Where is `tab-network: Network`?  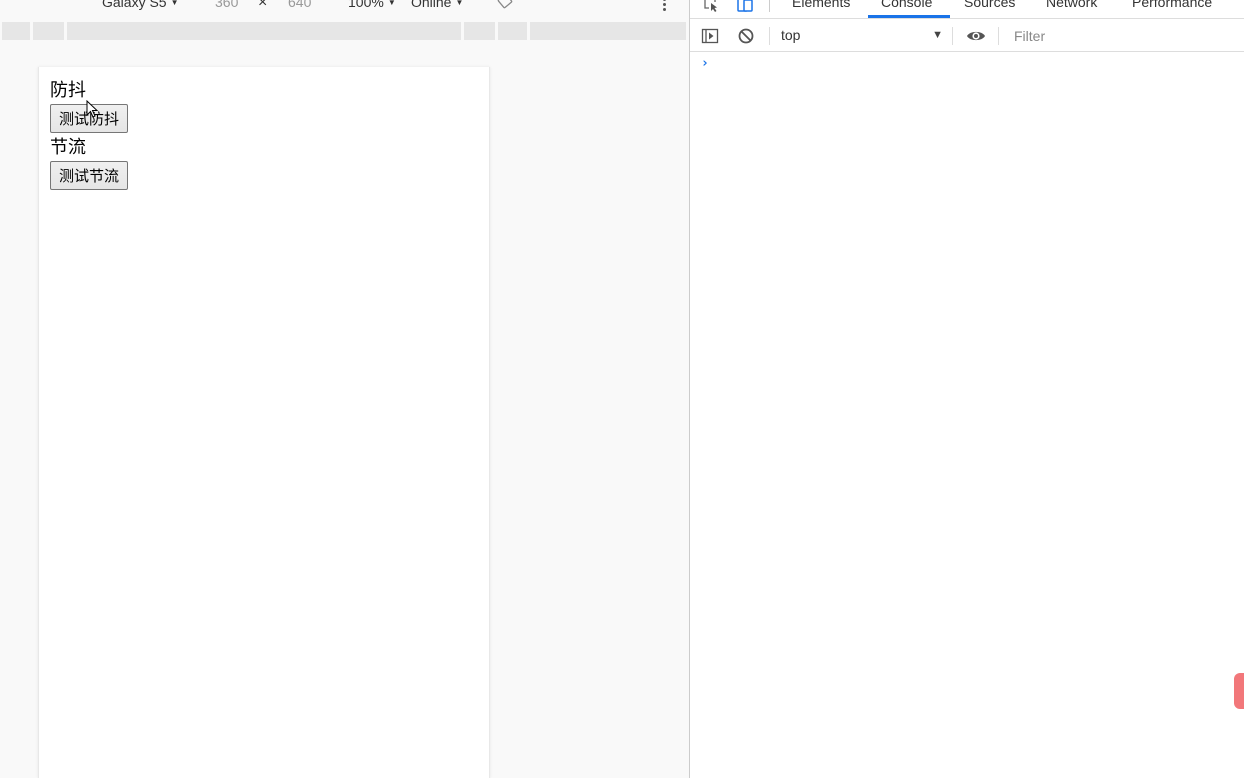
tab-network: Network is located at coordinates (1071, 5).